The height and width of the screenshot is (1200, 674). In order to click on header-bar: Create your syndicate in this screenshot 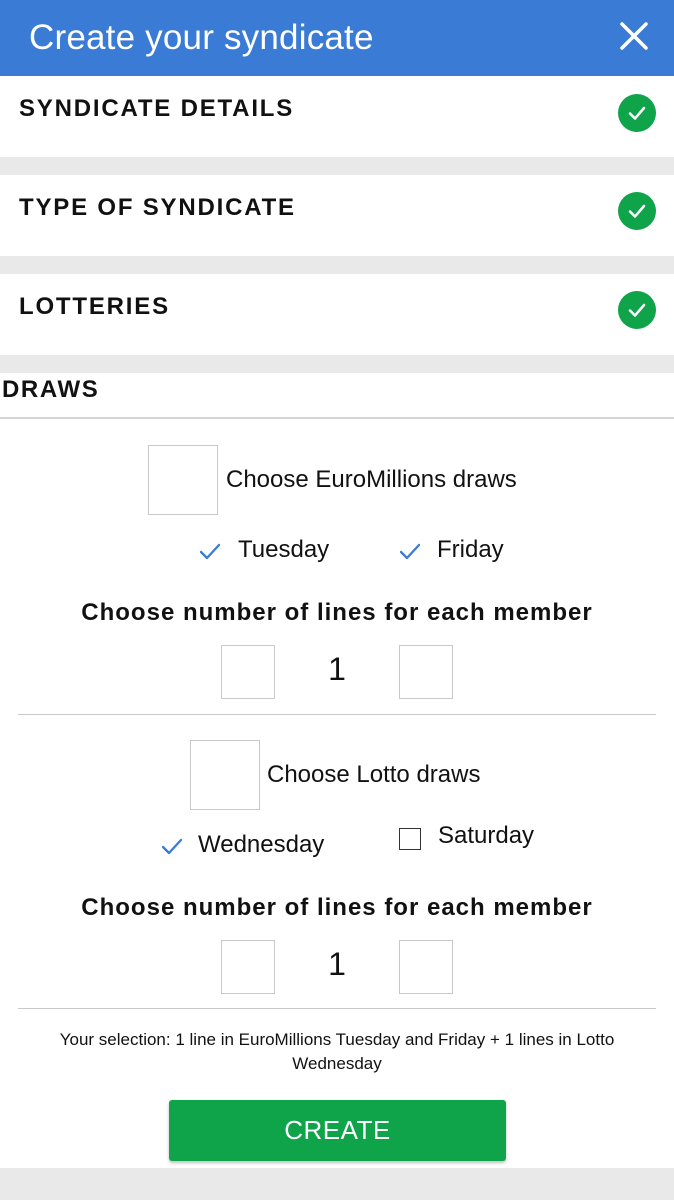, I will do `click(337, 38)`.